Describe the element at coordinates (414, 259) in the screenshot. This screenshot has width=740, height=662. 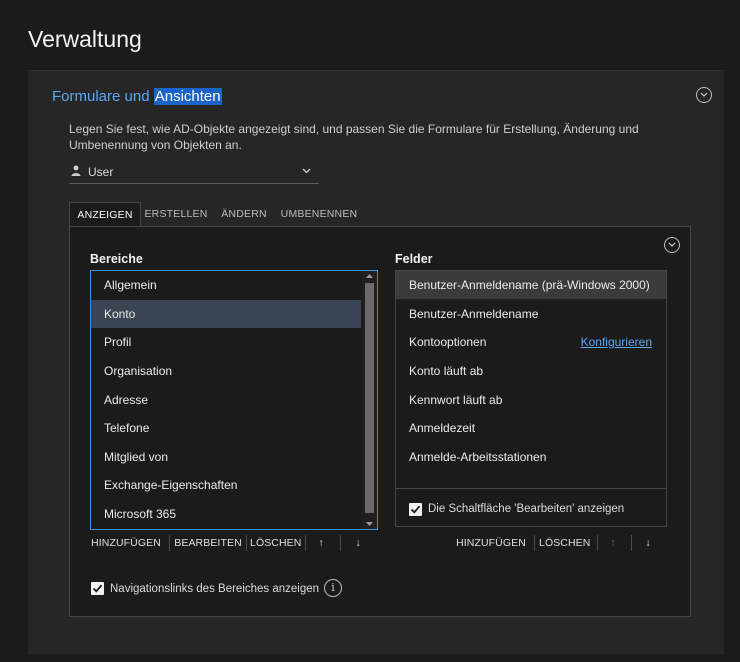
I see `fields-label: Felder` at that location.